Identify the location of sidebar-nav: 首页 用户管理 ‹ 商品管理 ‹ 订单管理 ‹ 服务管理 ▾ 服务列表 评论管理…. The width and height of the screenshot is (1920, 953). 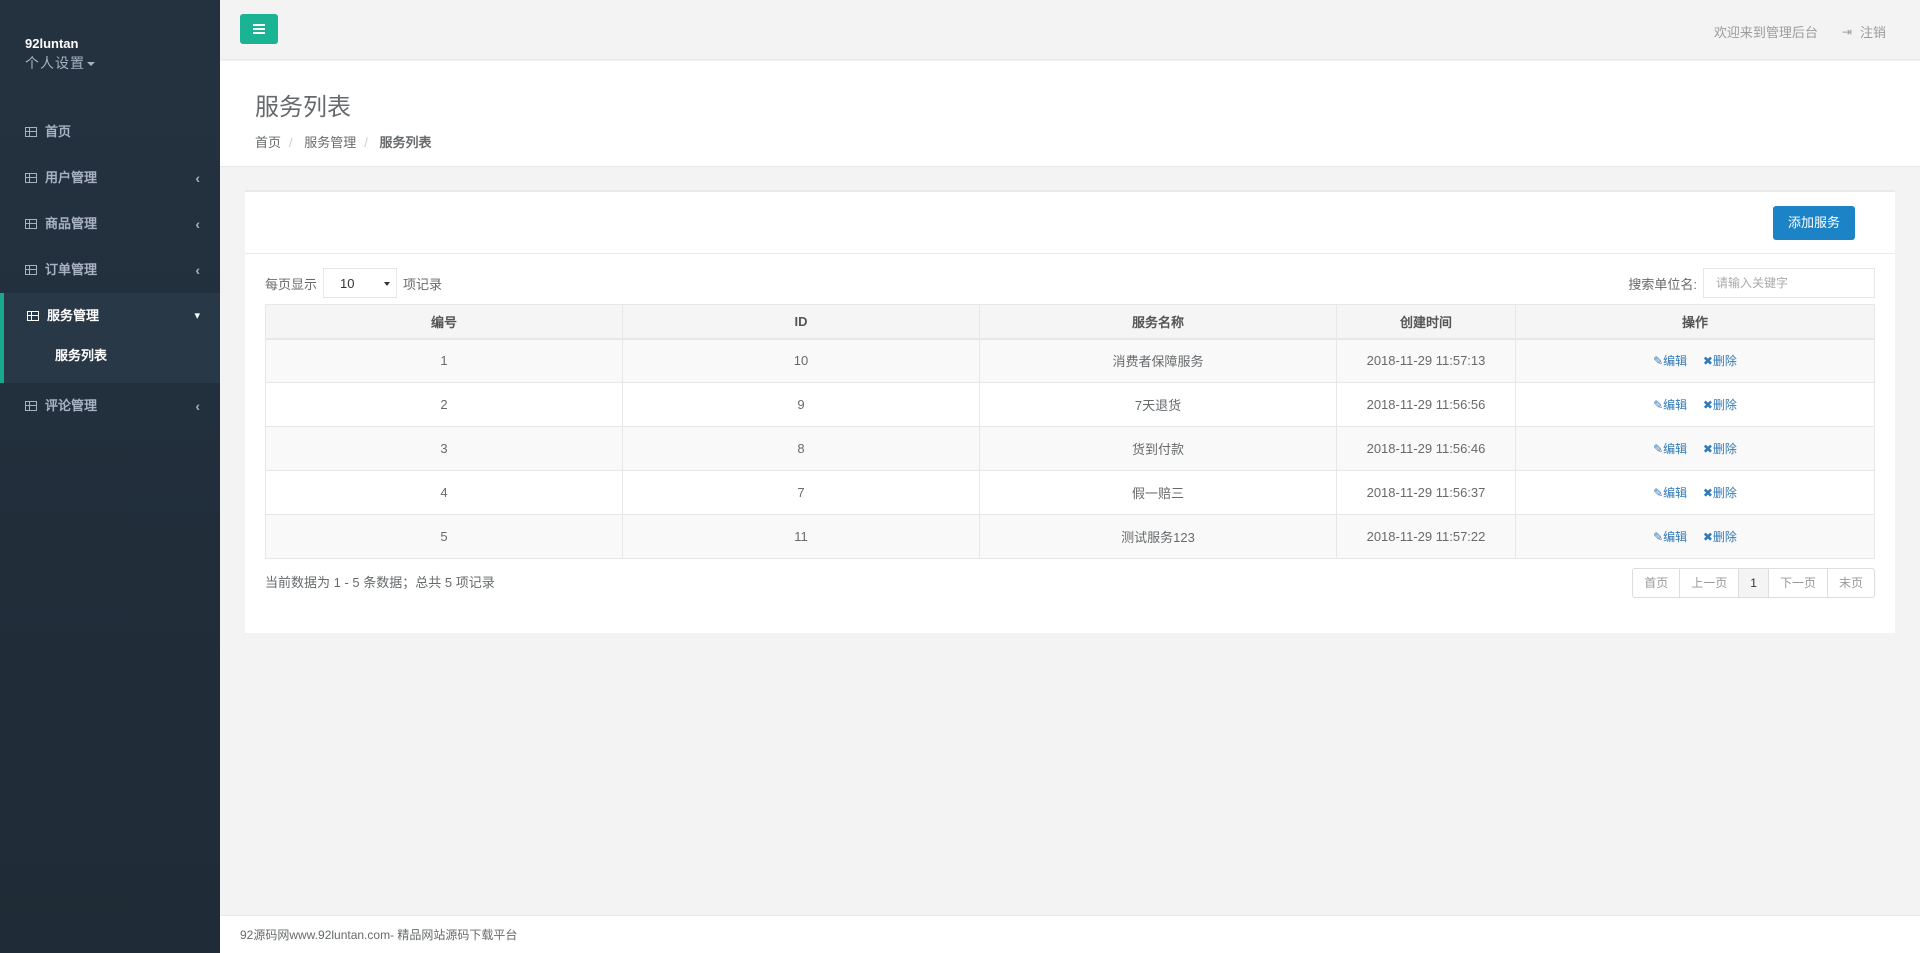
(110, 269).